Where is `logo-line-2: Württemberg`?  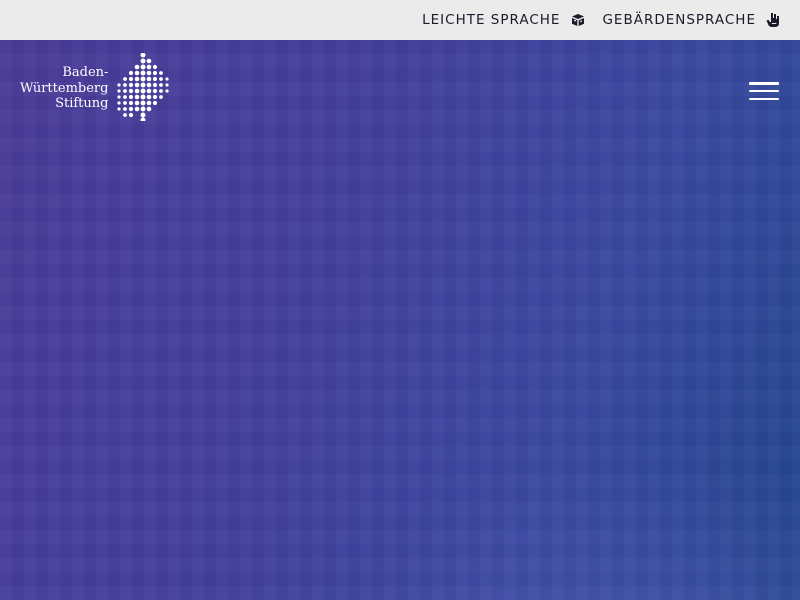
logo-line-2: Württemberg is located at coordinates (64, 88).